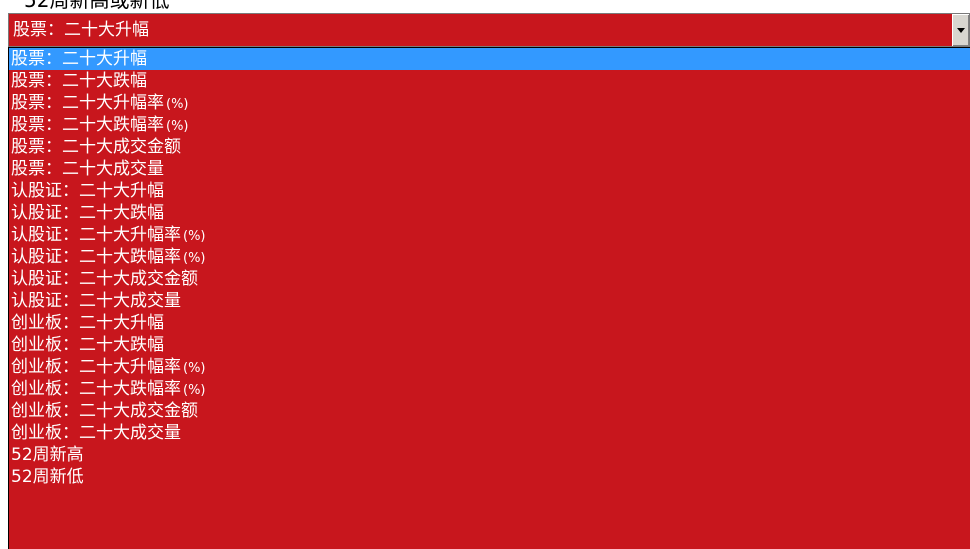 The image size is (970, 549). What do you see at coordinates (489, 30) in the screenshot?
I see `ranking-type-select: 股票：二十大升幅` at bounding box center [489, 30].